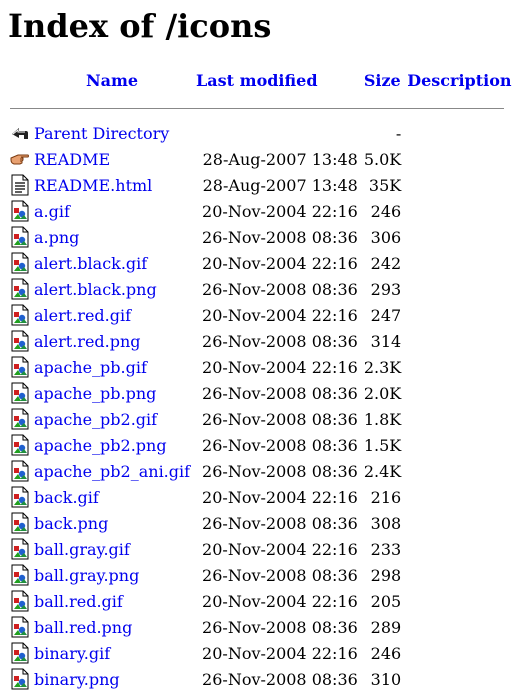 Image resolution: width=519 pixels, height=692 pixels. Describe the element at coordinates (280, 159) in the screenshot. I see `last-modified-cell: 28-Aug-2007 13:48` at that location.